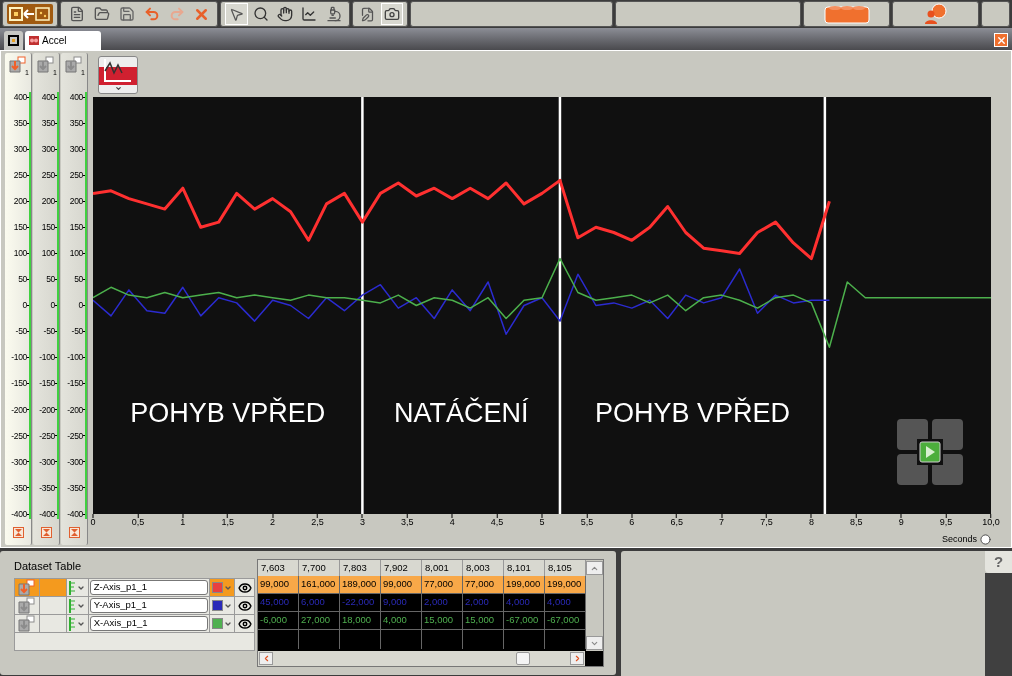 The height and width of the screenshot is (676, 1012). I want to click on vertical-scrollbar, so click(594, 605).